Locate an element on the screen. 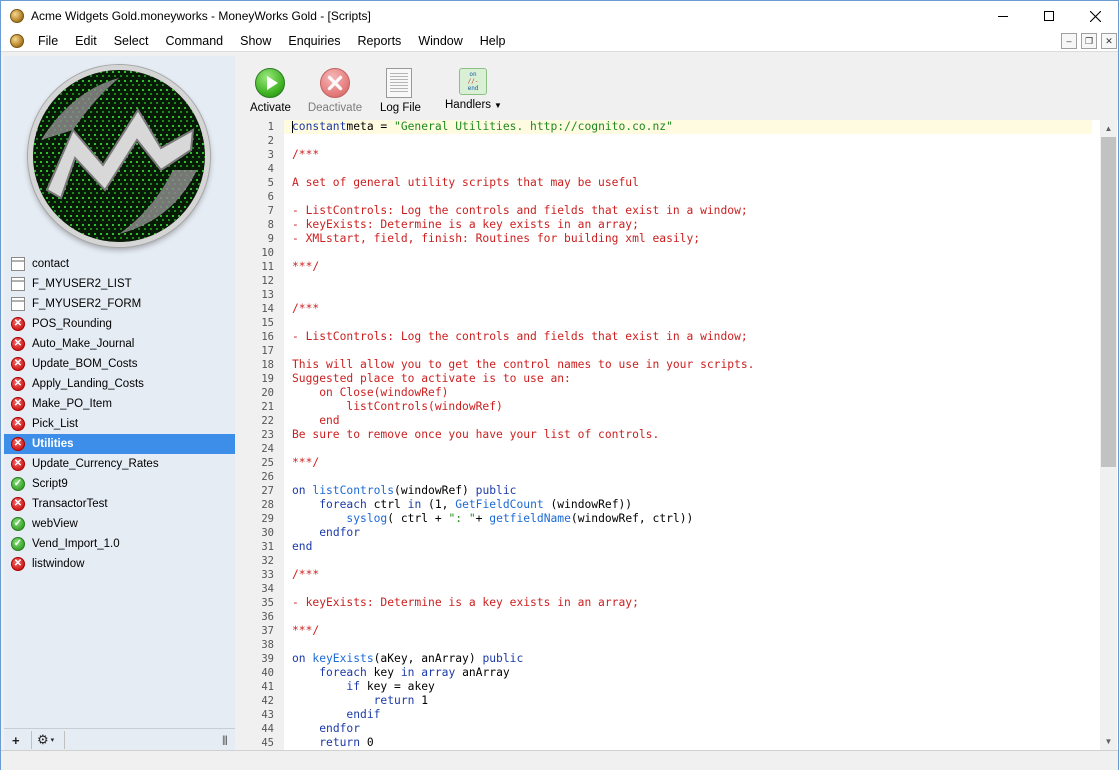  line-number: 20 is located at coordinates (267, 393).